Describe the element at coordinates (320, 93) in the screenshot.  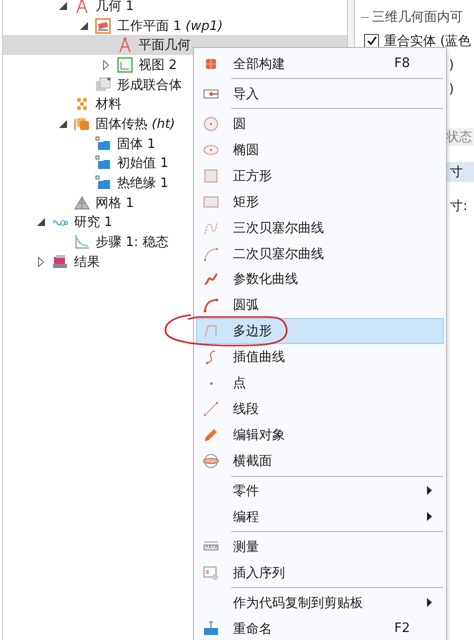
I see `menu-item: 导入` at that location.